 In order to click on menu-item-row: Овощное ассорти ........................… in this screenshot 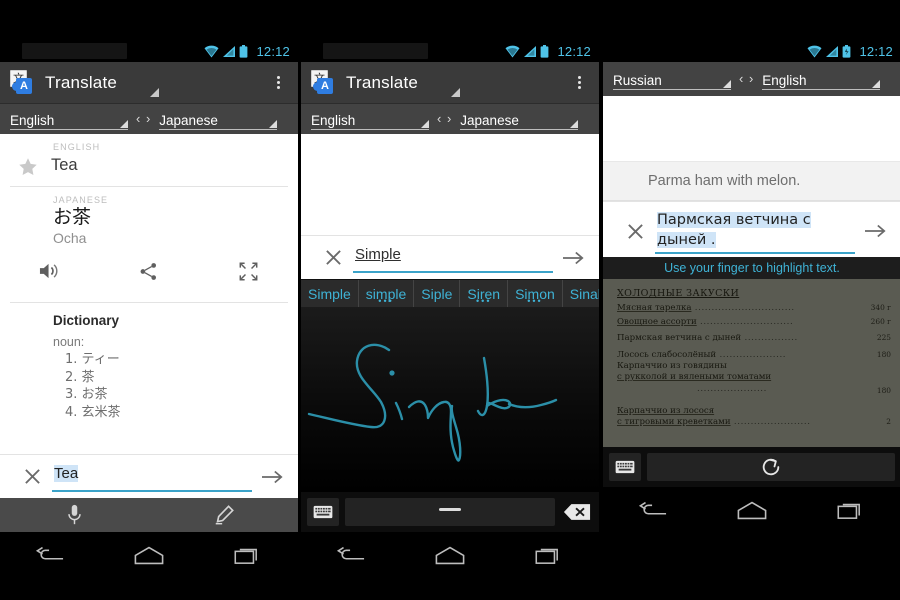, I will do `click(753, 322)`.